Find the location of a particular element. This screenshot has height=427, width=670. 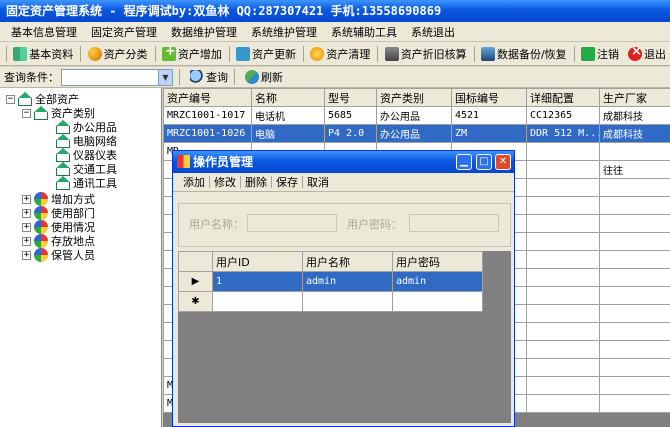

operator-table: 用户ID 用户名称 用户密码 ▶ 1 admin admin ✱ is located at coordinates (330, 281).